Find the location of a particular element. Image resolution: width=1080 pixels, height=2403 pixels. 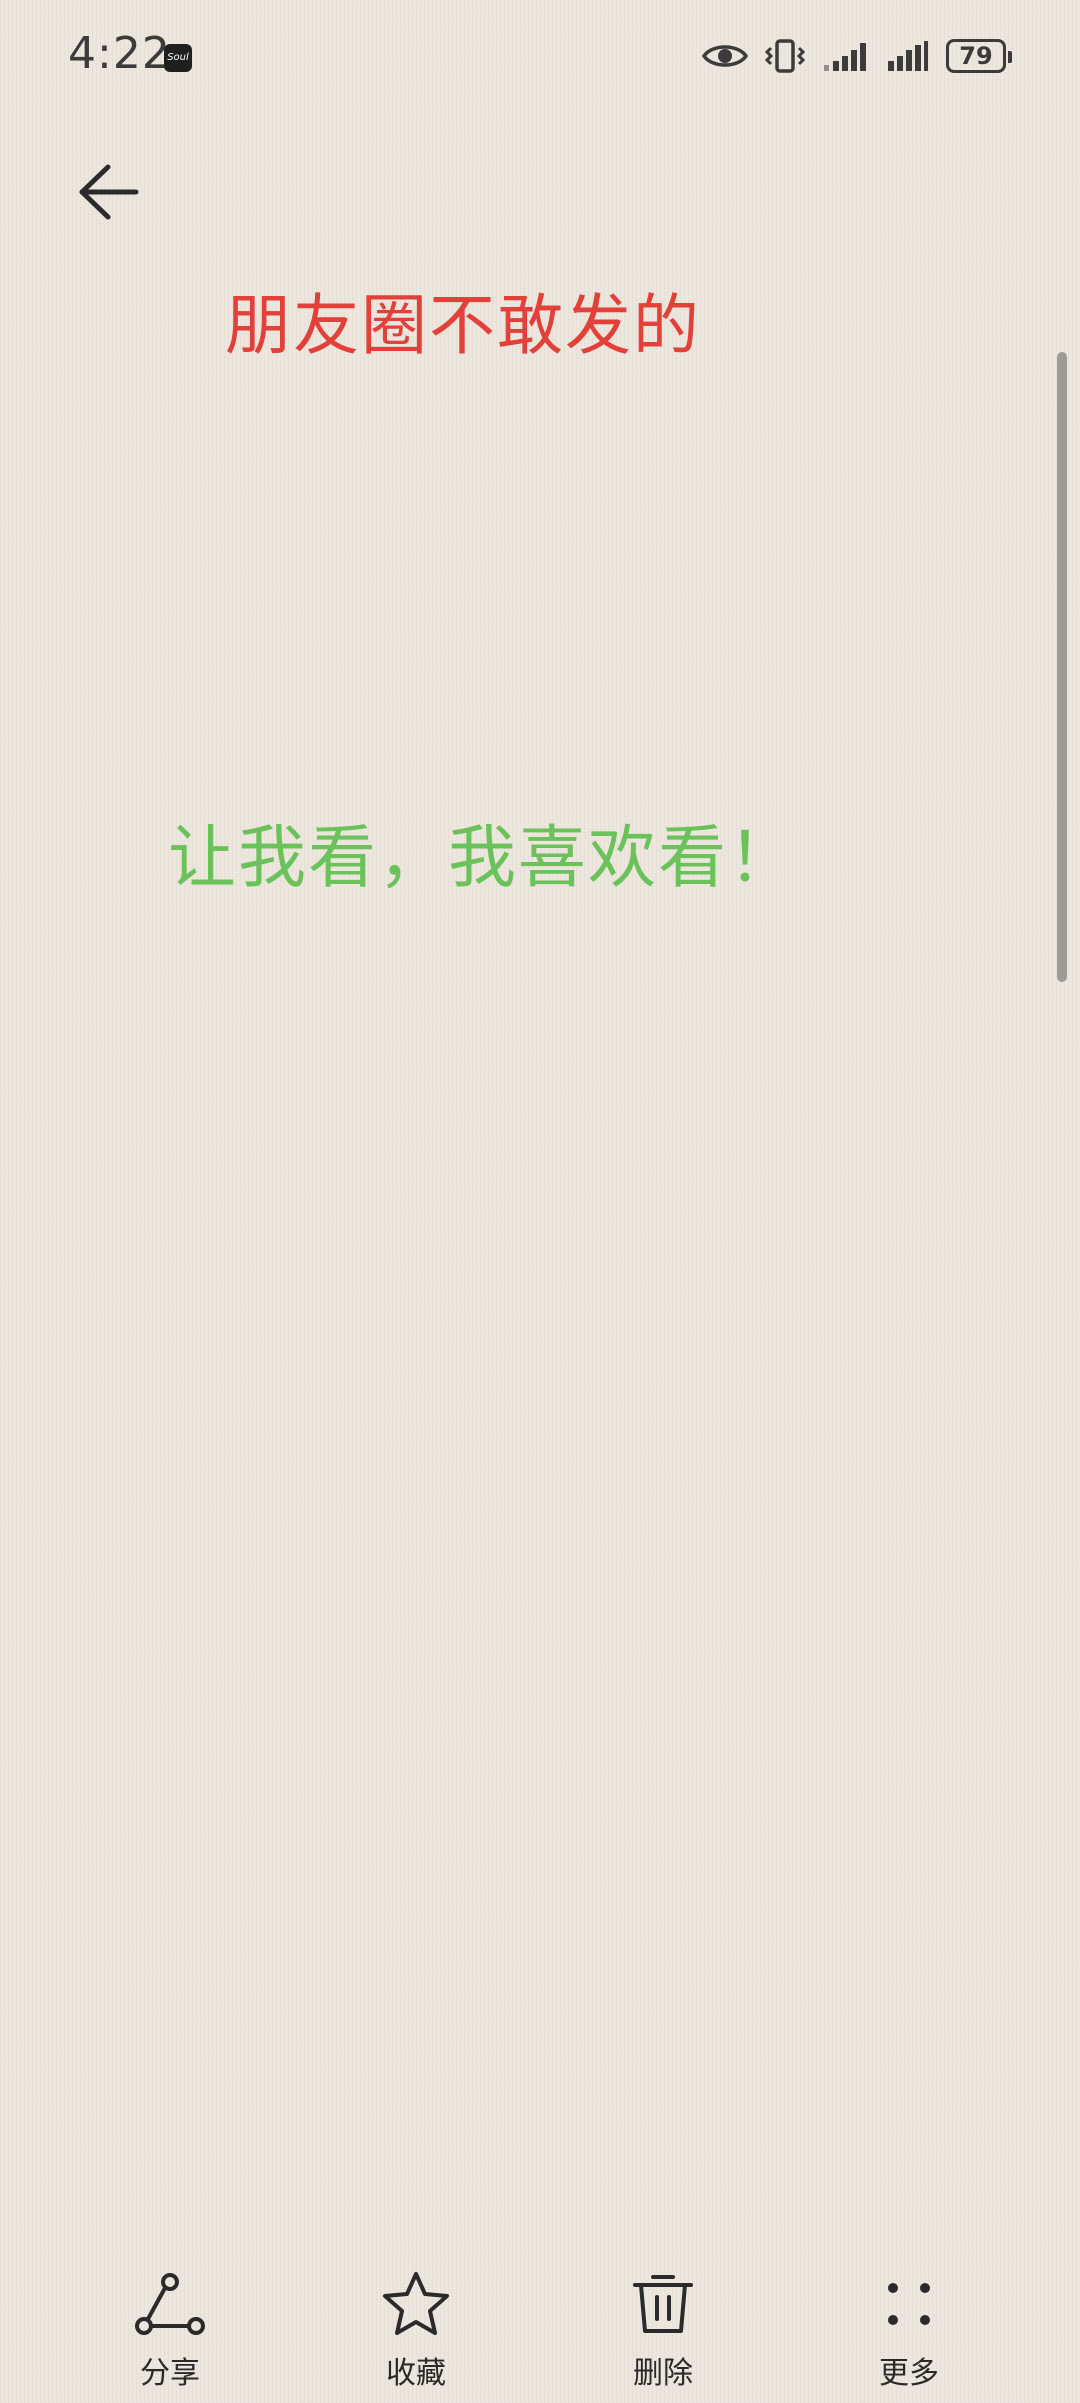

share-icon is located at coordinates (170, 2304).